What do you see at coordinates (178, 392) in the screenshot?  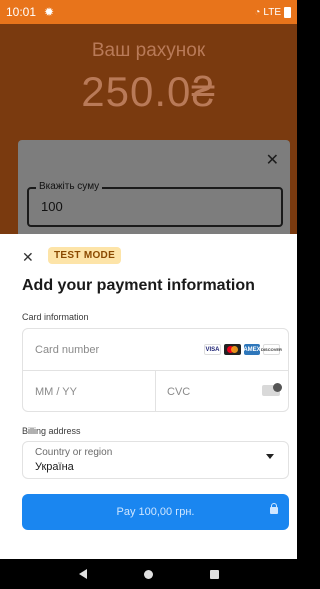 I see `cvc-field: CVC` at bounding box center [178, 392].